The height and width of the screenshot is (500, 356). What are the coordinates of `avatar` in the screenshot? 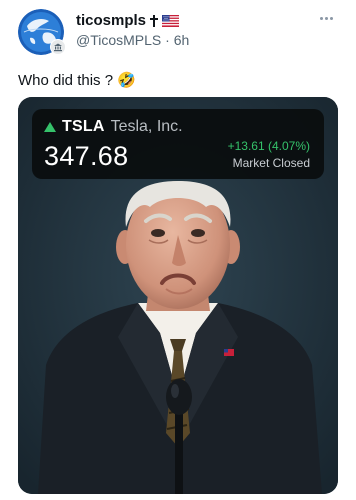 It's located at (42, 32).